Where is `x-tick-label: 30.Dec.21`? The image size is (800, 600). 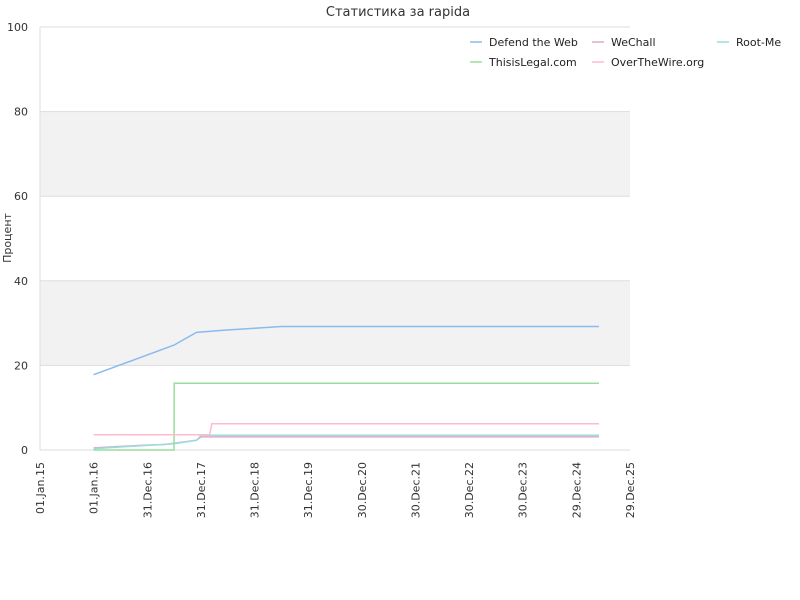 x-tick-label: 30.Dec.21 is located at coordinates (415, 490).